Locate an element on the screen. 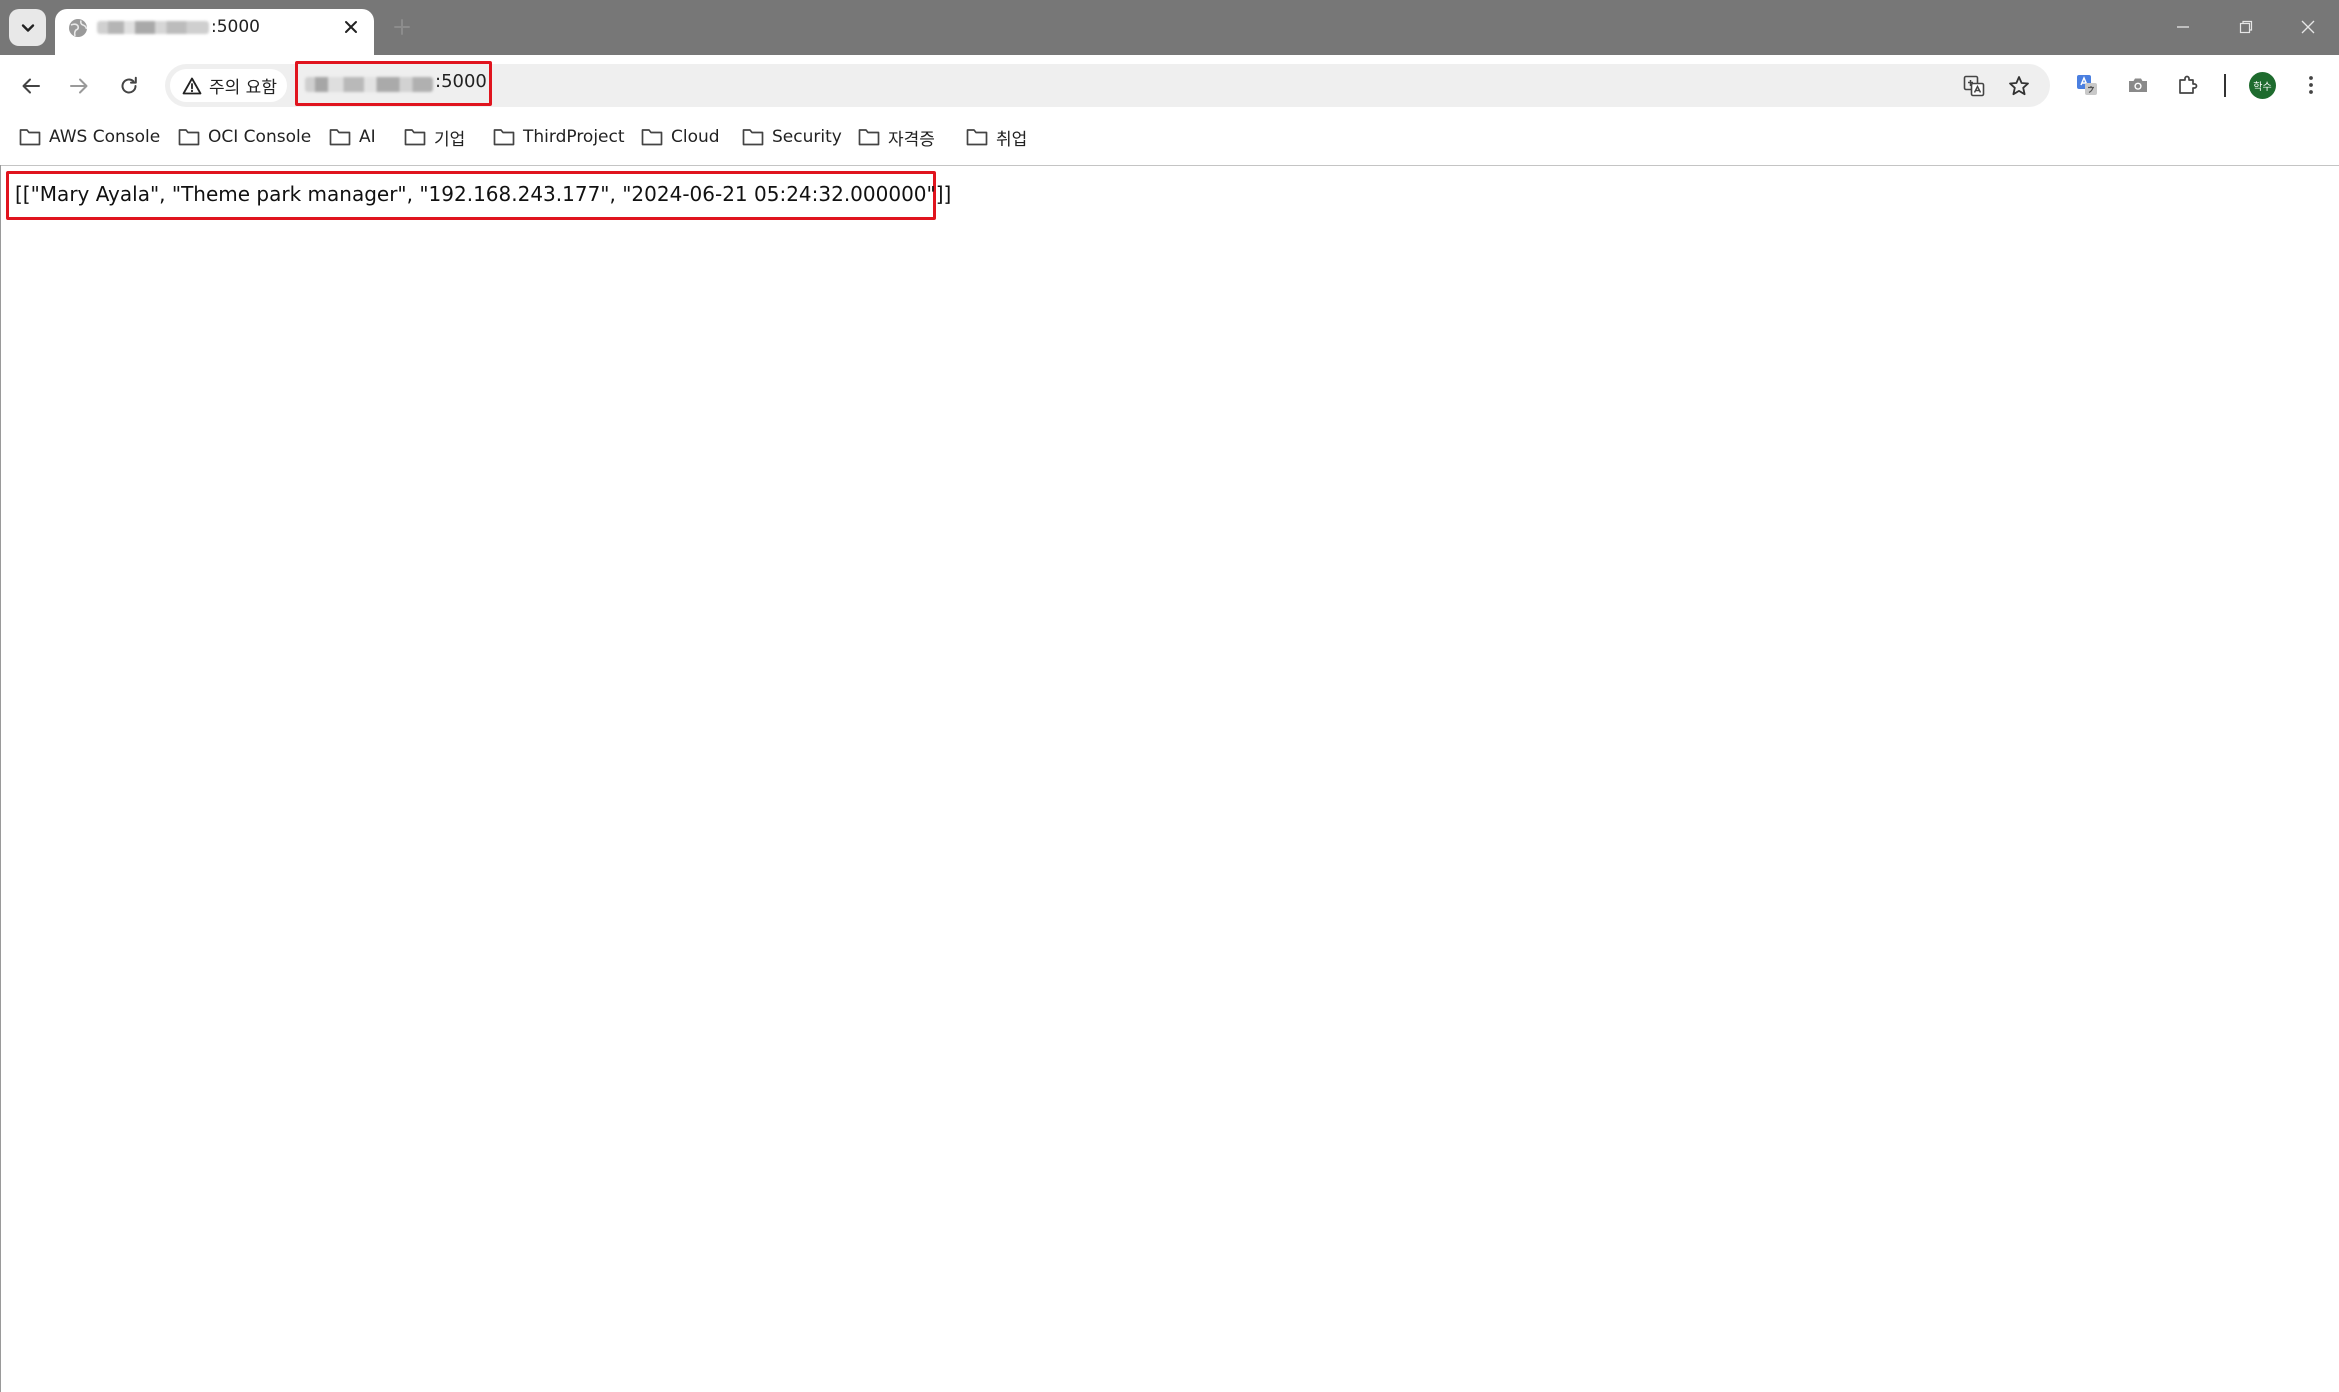 Image resolution: width=2339 pixels, height=1392 pixels. kebab-menu-icon is located at coordinates (2311, 85).